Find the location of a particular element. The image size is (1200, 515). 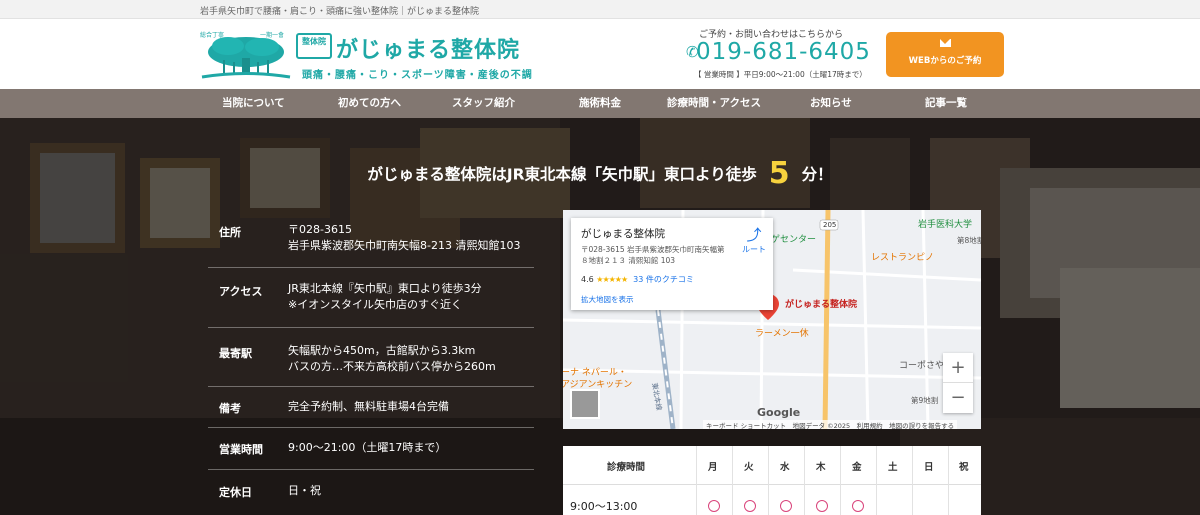

zoom-out-button: − is located at coordinates (958, 398).